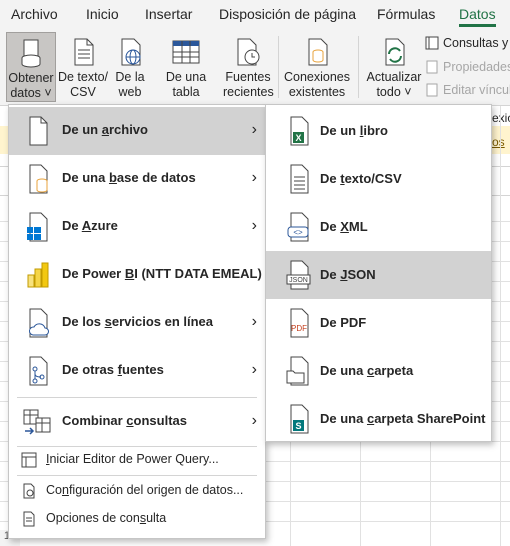  I want to click on sharepoint-badge: S, so click(298, 426).